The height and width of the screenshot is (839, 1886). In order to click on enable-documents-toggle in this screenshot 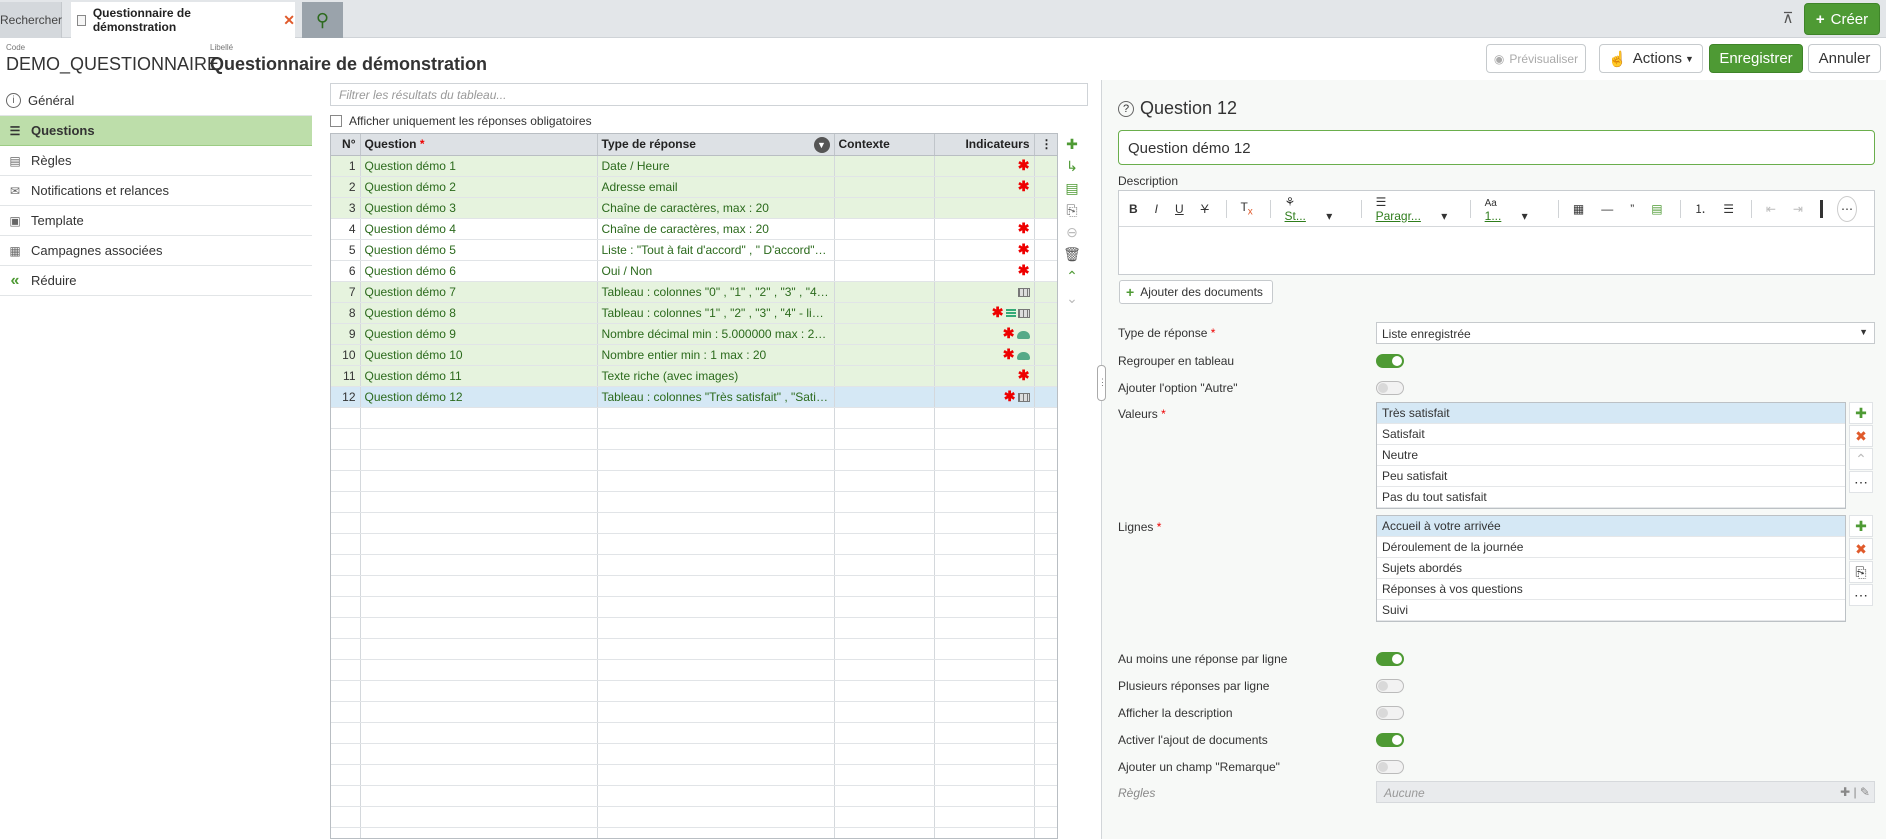, I will do `click(1390, 740)`.